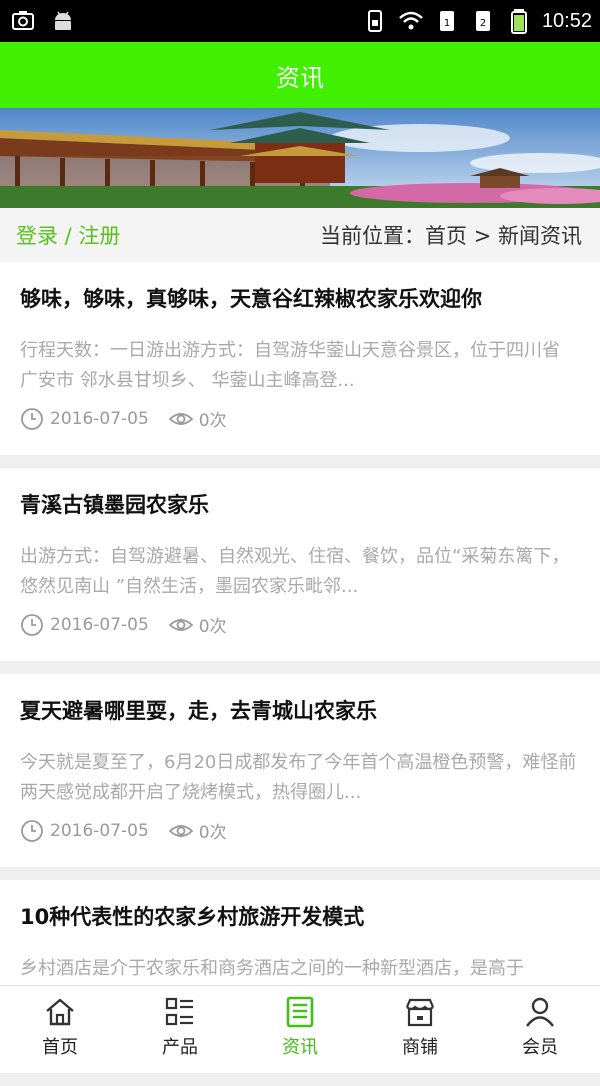 This screenshot has height=1086, width=600. I want to click on article-title: 夏天避暑哪里耍，走，去青城山农家乐, so click(300, 711).